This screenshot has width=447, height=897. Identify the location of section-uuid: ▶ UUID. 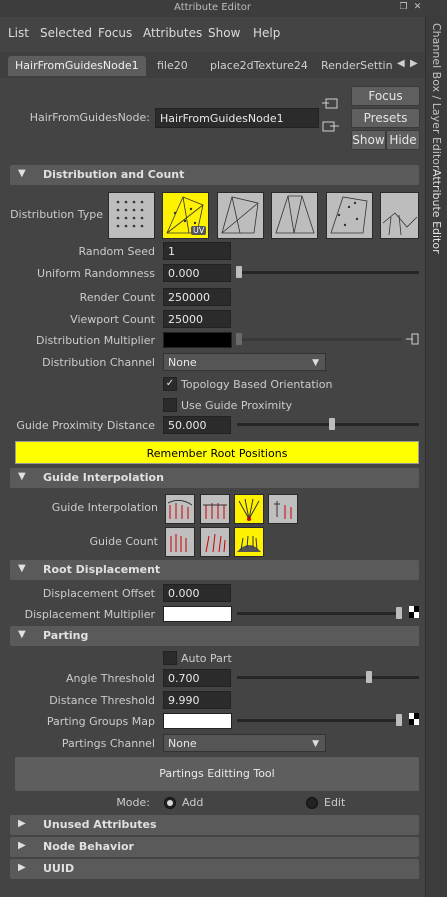
(214, 869).